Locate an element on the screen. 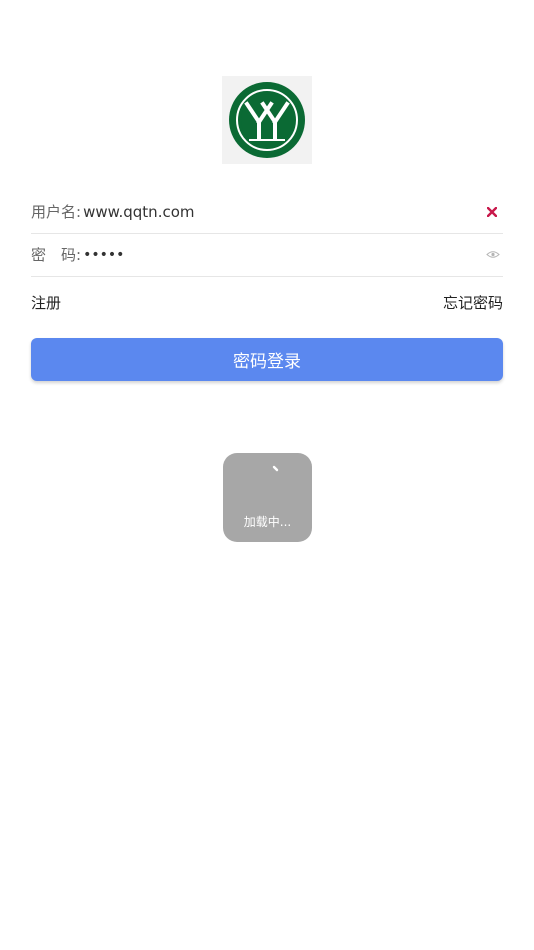  username-row: 用户名: www.qqtn.com is located at coordinates (267, 212).